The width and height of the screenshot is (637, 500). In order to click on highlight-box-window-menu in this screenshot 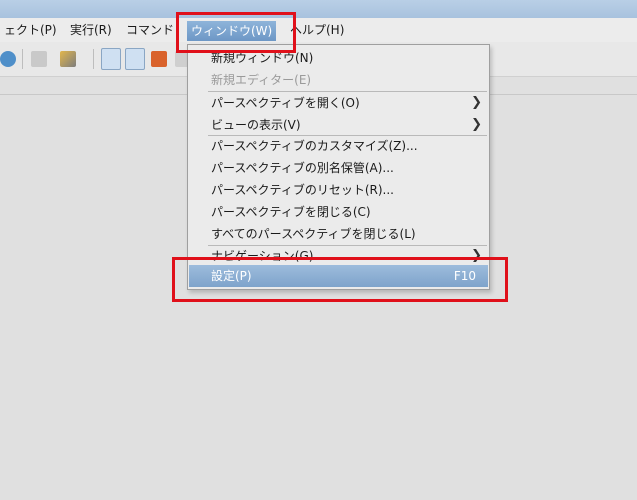, I will do `click(236, 32)`.